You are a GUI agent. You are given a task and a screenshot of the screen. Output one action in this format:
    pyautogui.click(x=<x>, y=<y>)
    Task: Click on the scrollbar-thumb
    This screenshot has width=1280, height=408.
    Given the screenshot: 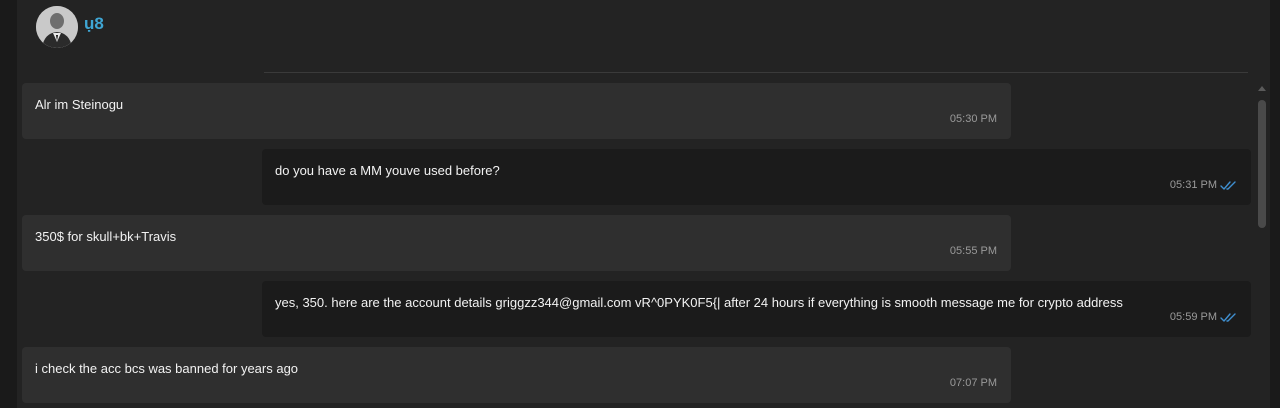 What is the action you would take?
    pyautogui.click(x=1262, y=164)
    